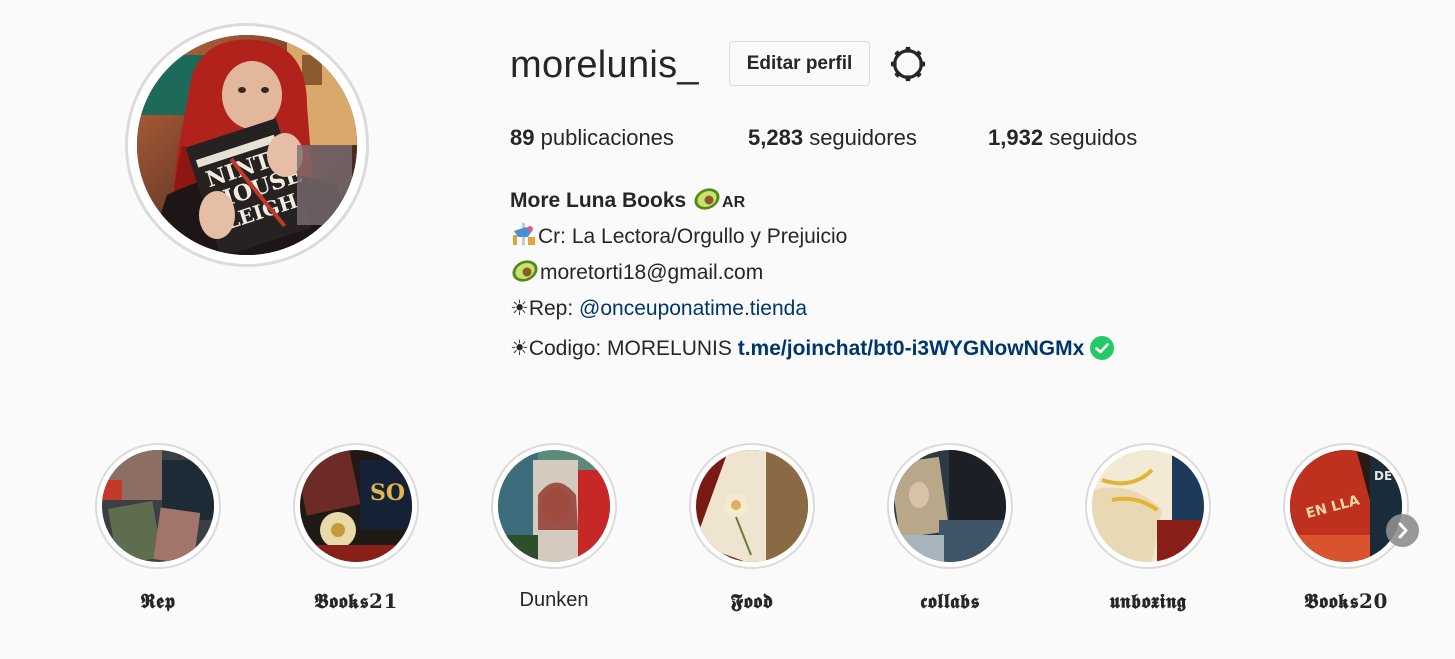 This screenshot has width=1455, height=659. I want to click on bio-external-link: t.me/joinchat/bt0-i3WYGNowNGMx, so click(911, 348).